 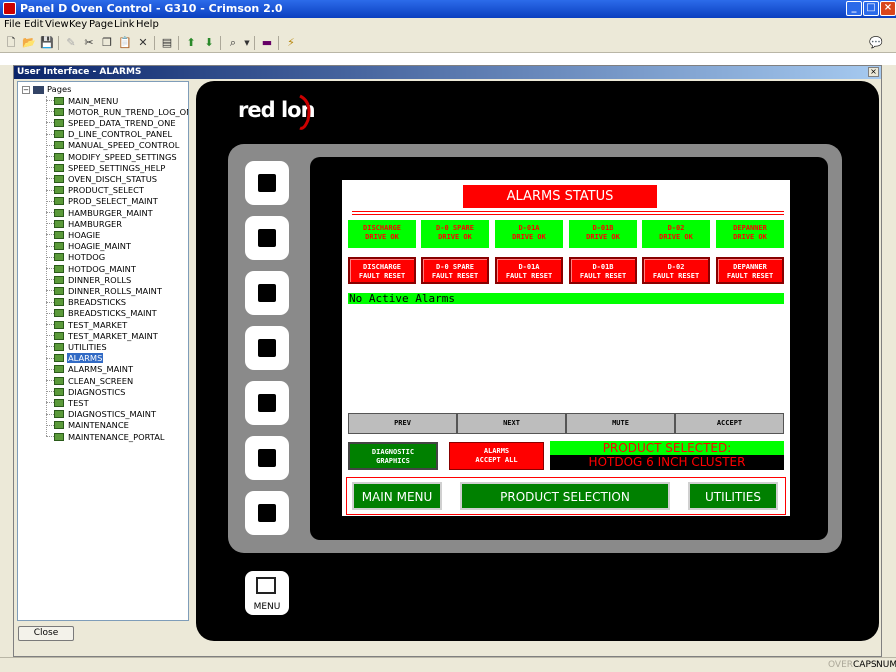 I want to click on menu-link: Link, so click(x=124, y=24).